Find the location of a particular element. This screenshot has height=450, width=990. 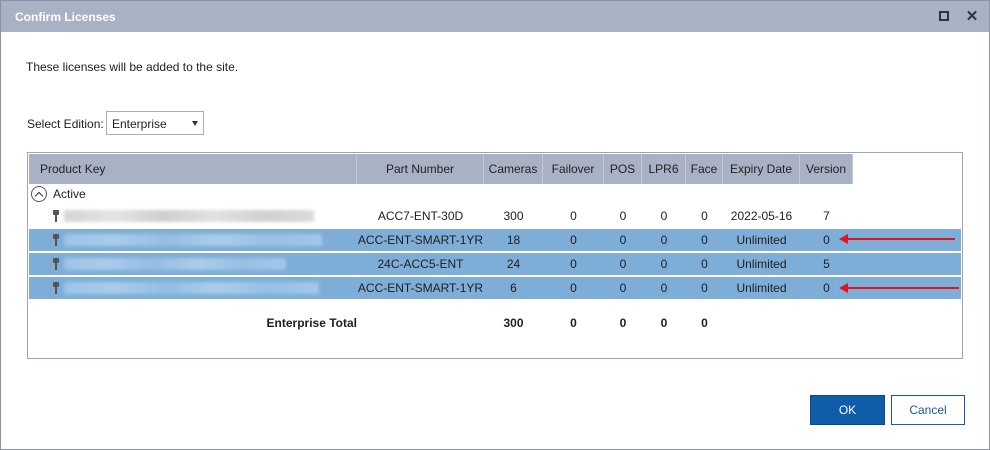

cell-part: 24C-ACC5-ENT is located at coordinates (420, 264).